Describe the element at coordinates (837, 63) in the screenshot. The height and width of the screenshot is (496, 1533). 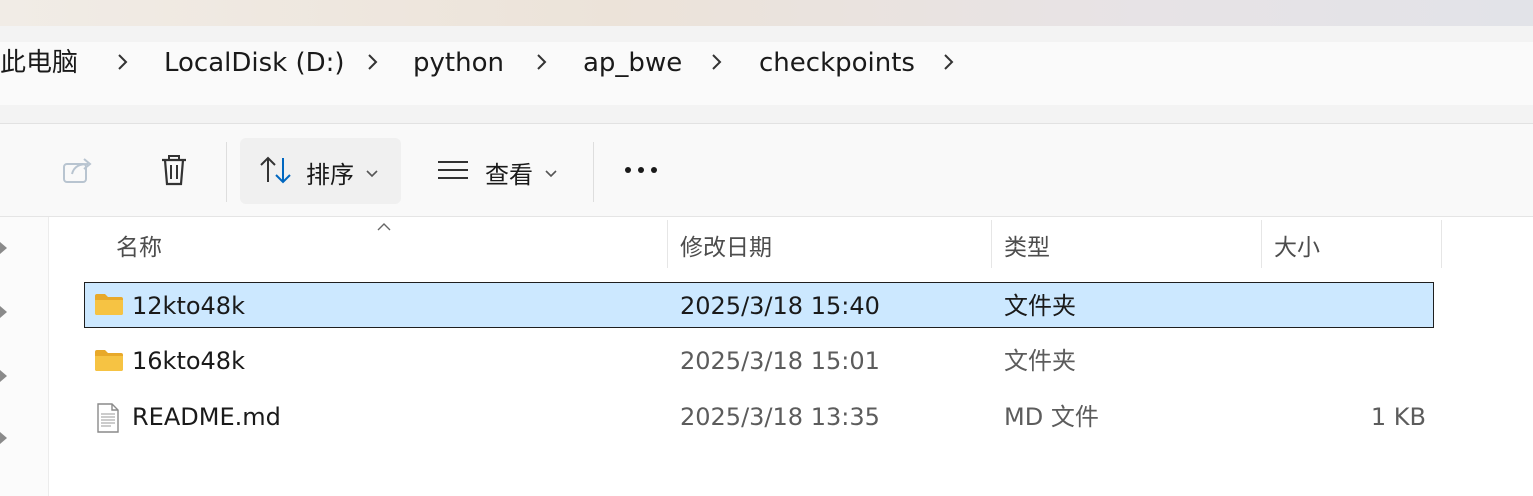
I see `breadcrumb-checkpoints: checkpoints` at that location.